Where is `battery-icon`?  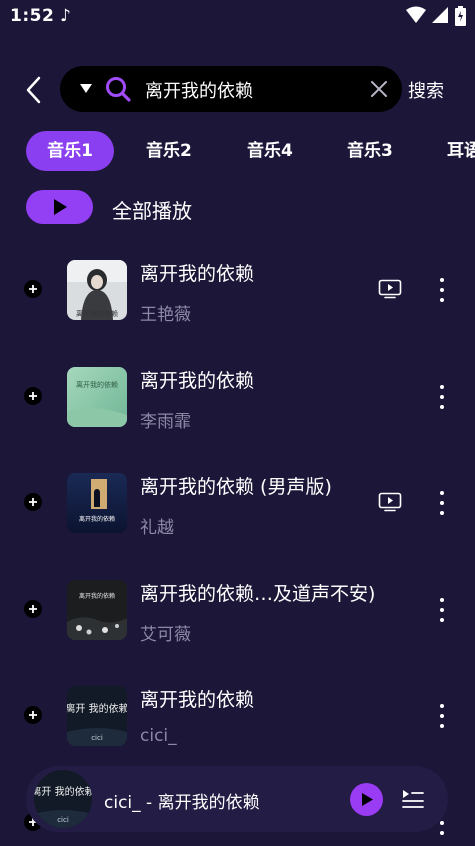
battery-icon is located at coordinates (460, 16).